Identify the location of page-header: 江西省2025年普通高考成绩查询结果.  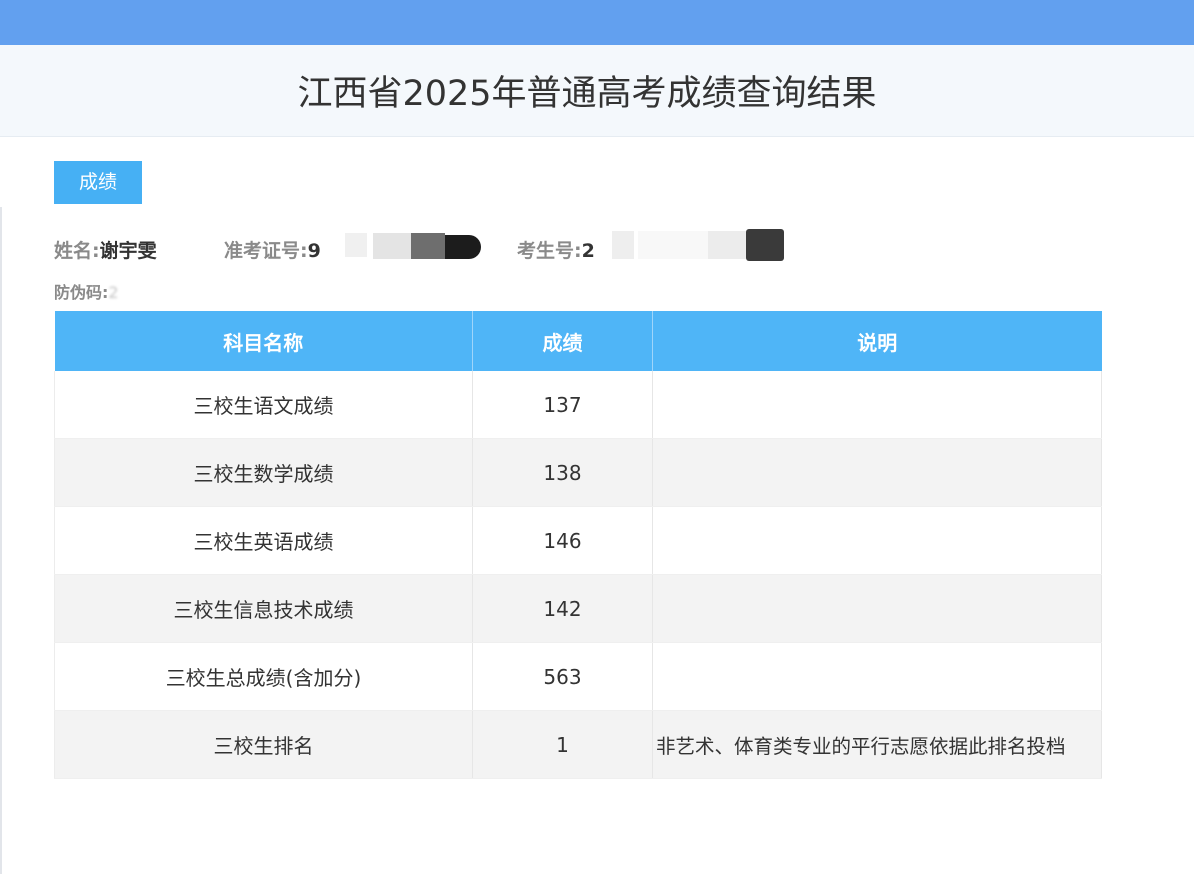
(597, 91).